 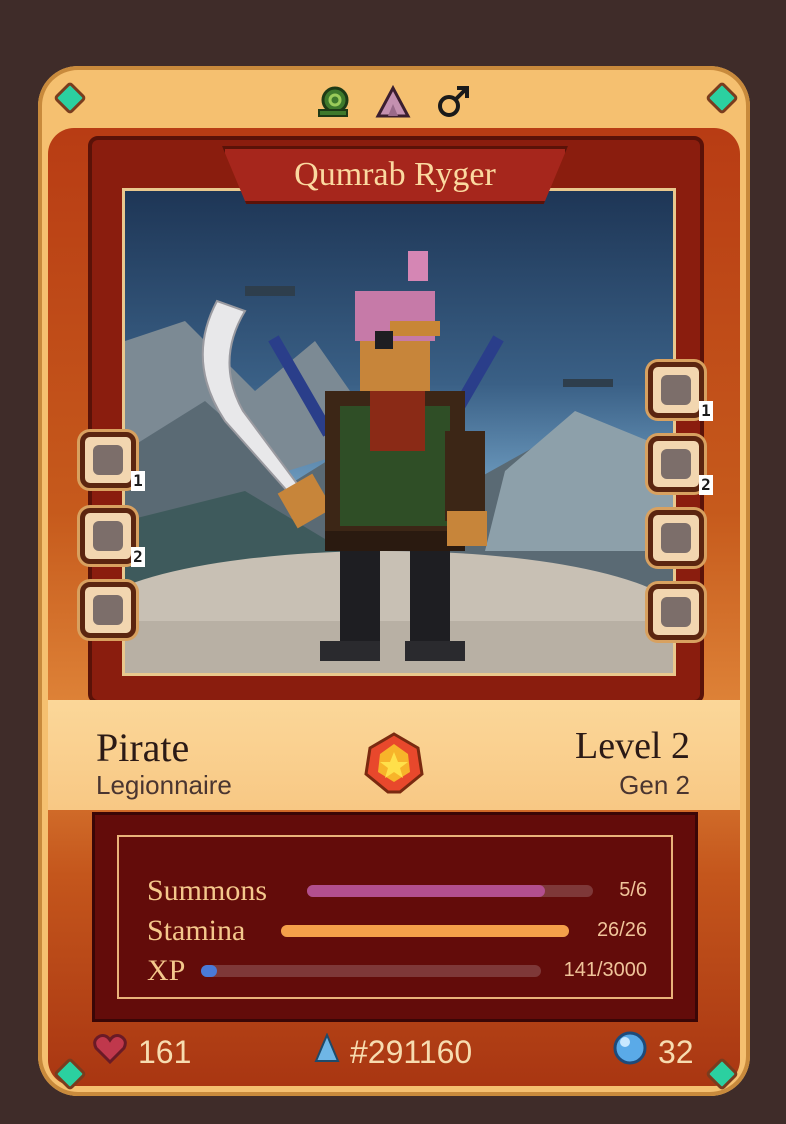 What do you see at coordinates (395, 175) in the screenshot?
I see `hero-name: Qumrab Ryger` at bounding box center [395, 175].